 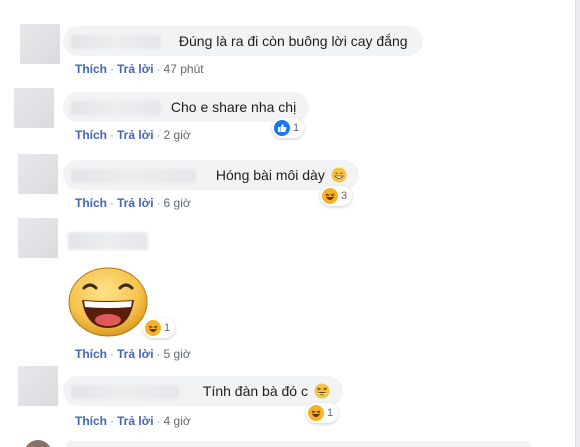 What do you see at coordinates (270, 175) in the screenshot?
I see `comment-text: Hóng bài môi dày` at bounding box center [270, 175].